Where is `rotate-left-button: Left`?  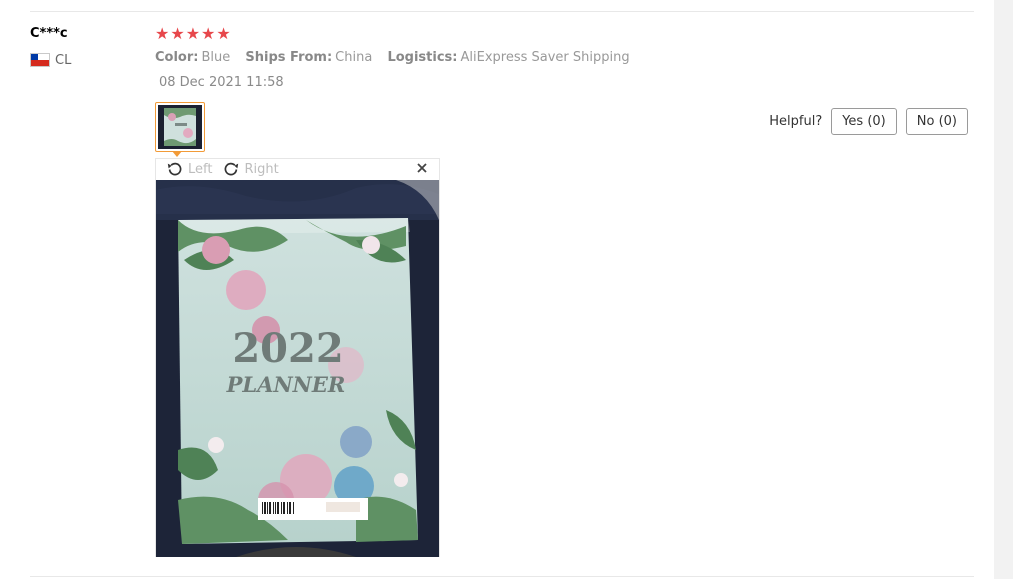
rotate-left-button: Left is located at coordinates (189, 169).